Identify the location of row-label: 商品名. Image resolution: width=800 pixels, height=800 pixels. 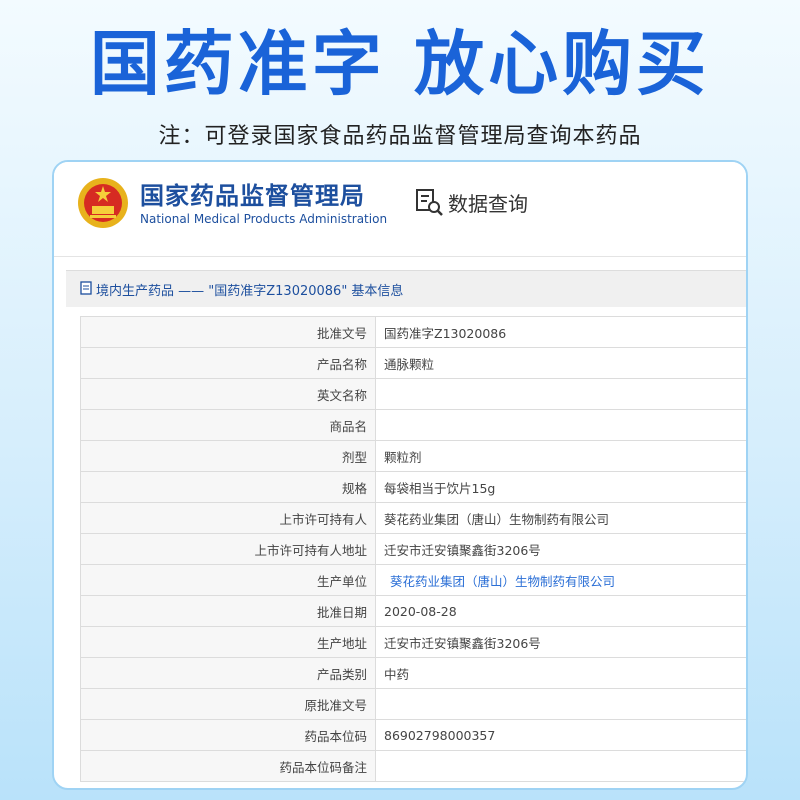
(228, 425).